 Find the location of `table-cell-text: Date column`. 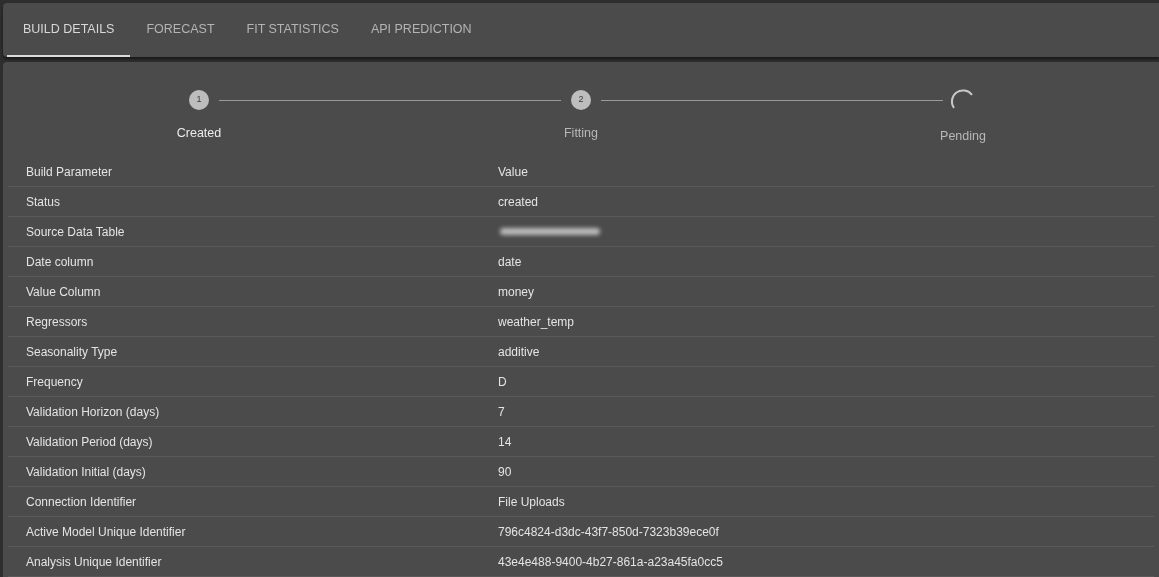

table-cell-text: Date column is located at coordinates (60, 262).